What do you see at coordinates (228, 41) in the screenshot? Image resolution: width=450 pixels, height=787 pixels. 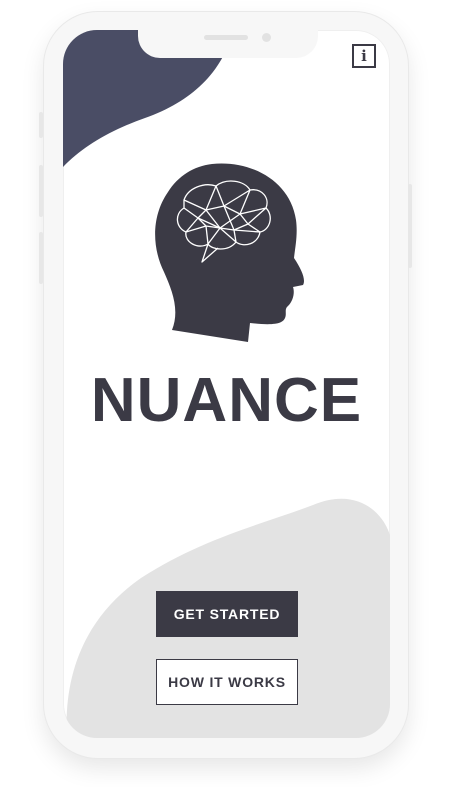 I see `phone-notch` at bounding box center [228, 41].